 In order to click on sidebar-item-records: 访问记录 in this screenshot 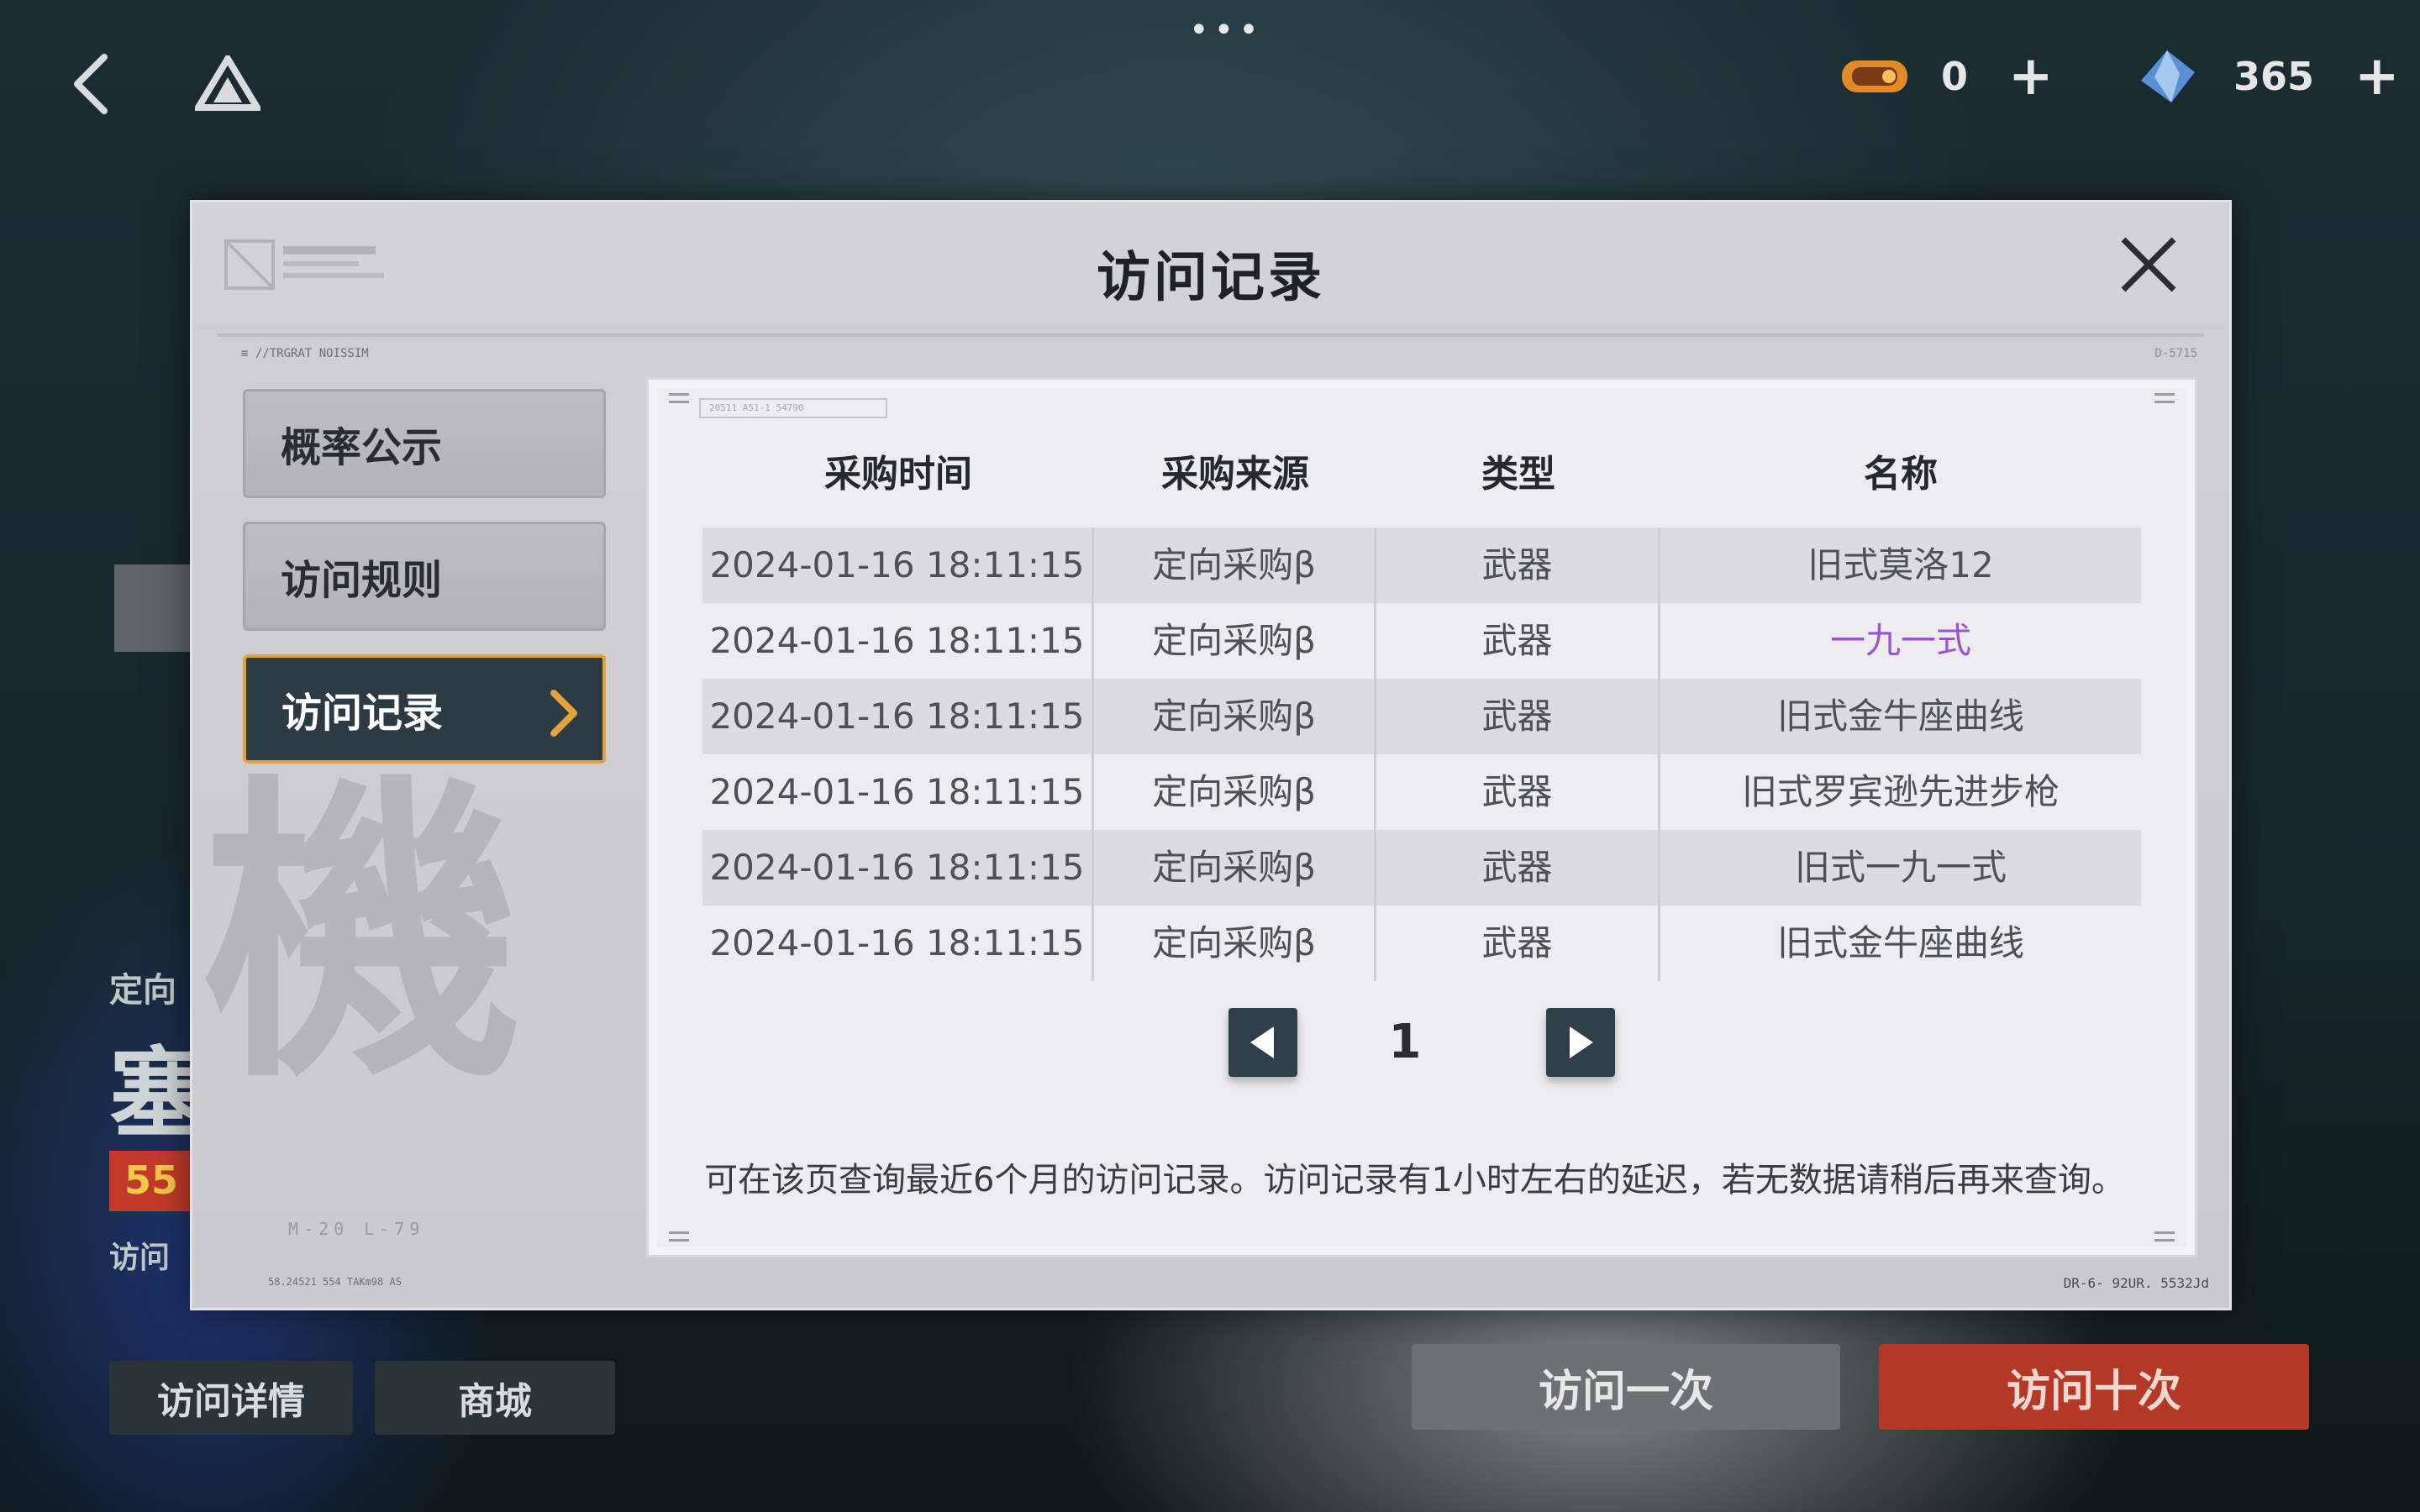, I will do `click(424, 709)`.